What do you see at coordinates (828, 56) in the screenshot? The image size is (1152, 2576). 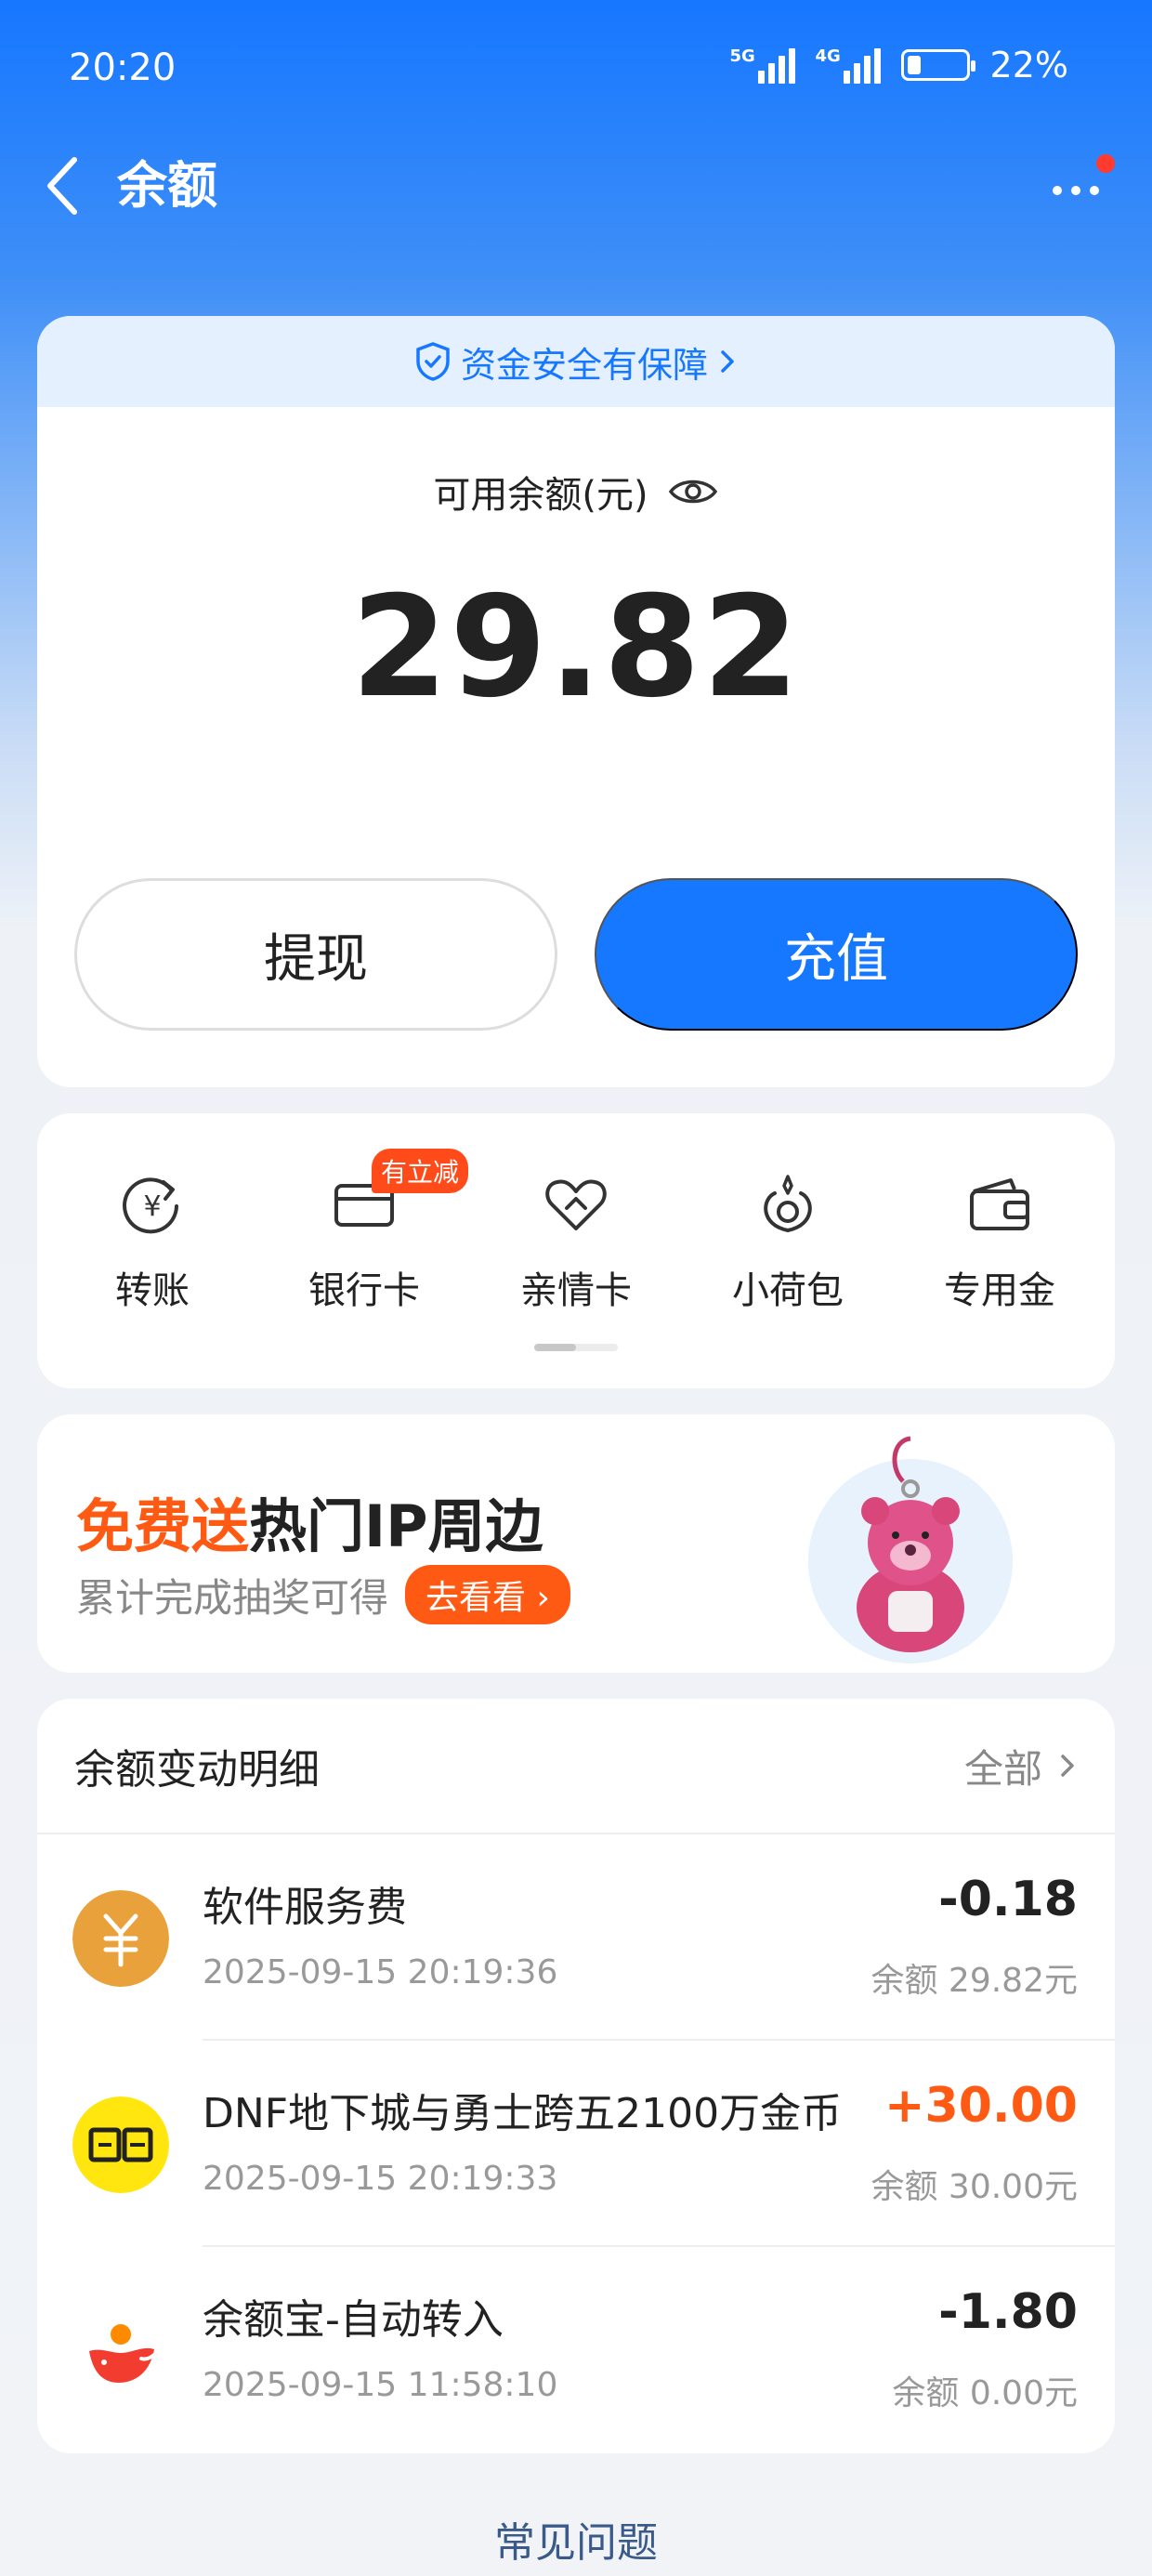 I see `network-4g-label: 4G` at bounding box center [828, 56].